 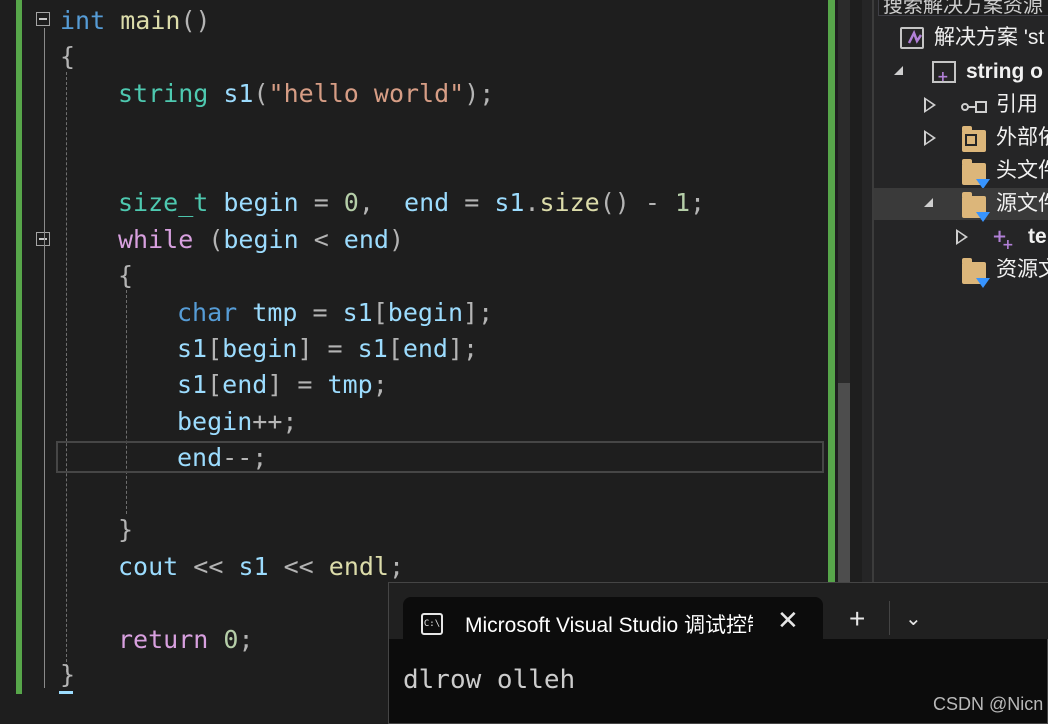 What do you see at coordinates (889, 618) in the screenshot?
I see `tab-divider` at bounding box center [889, 618].